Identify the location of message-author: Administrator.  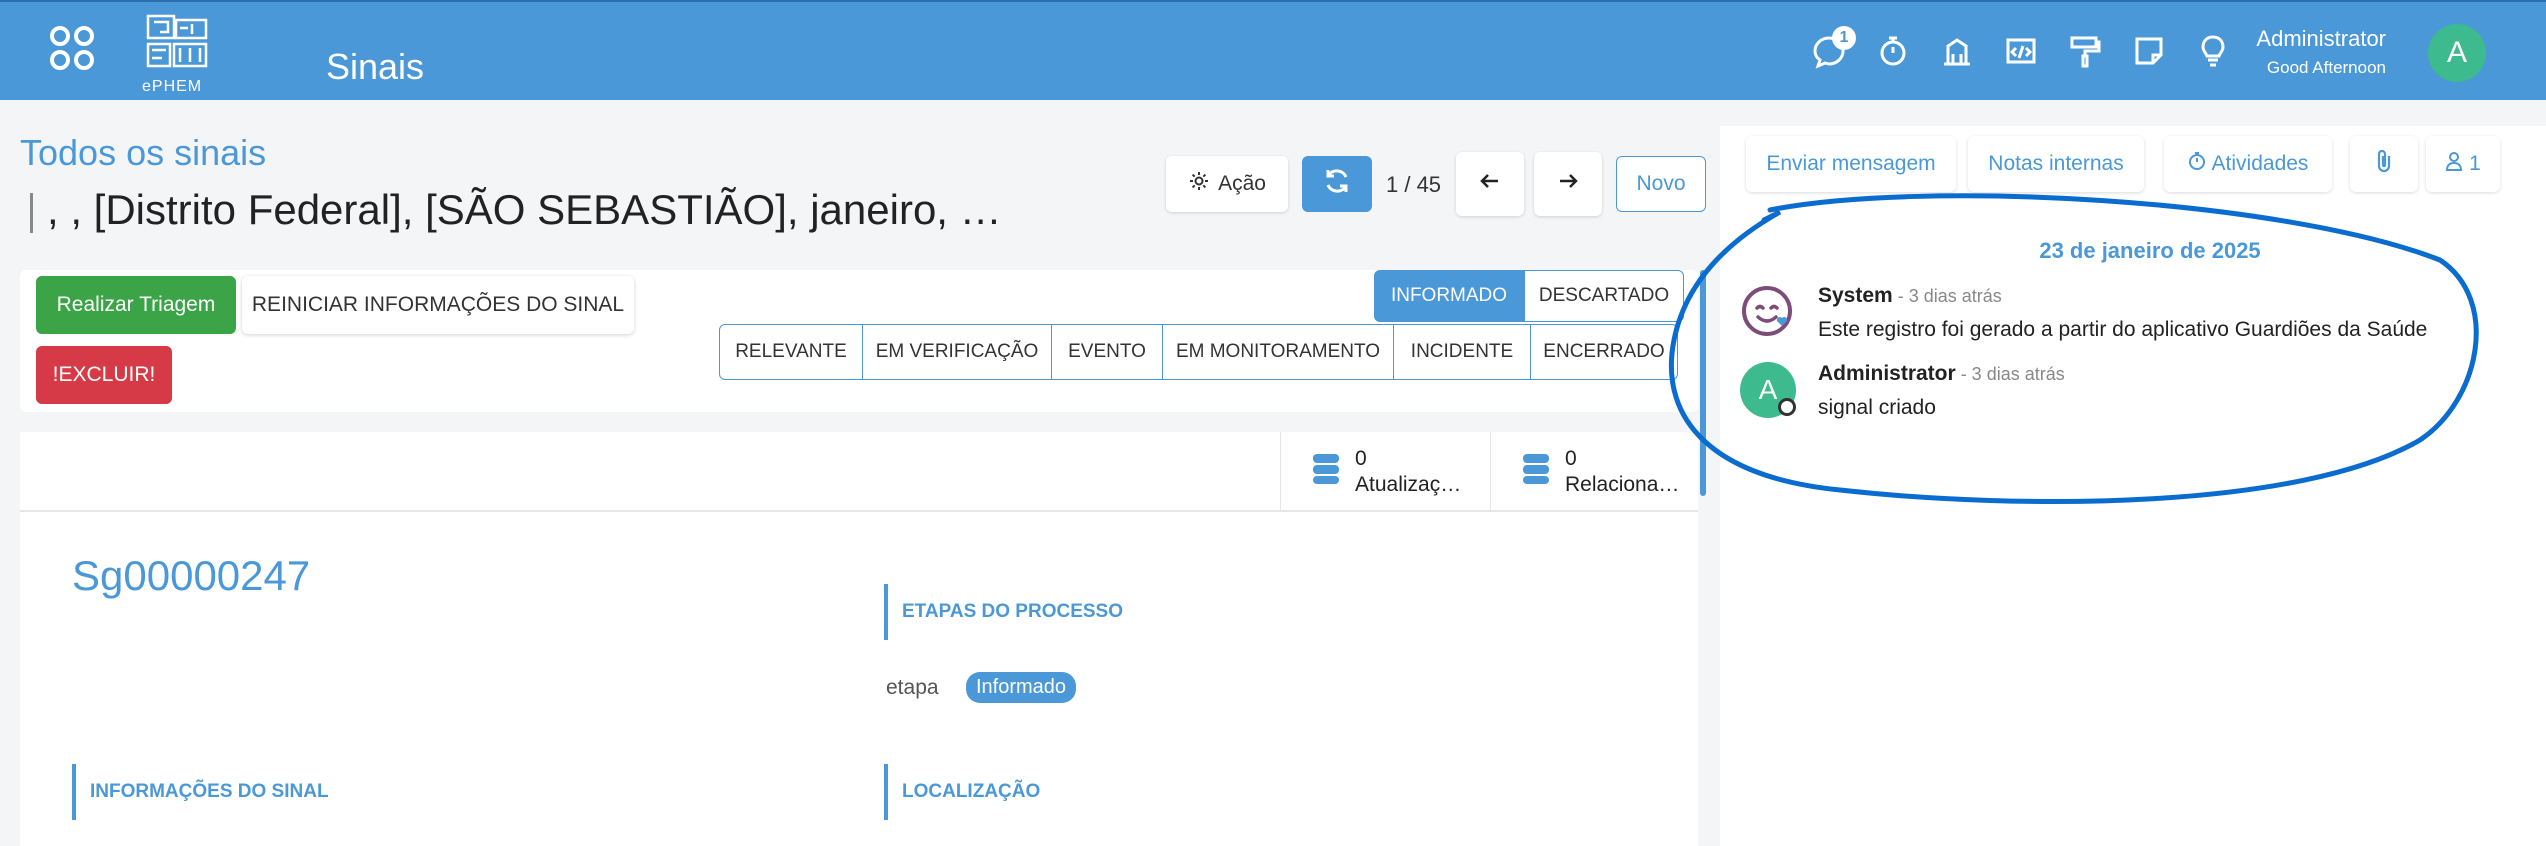
(1887, 373).